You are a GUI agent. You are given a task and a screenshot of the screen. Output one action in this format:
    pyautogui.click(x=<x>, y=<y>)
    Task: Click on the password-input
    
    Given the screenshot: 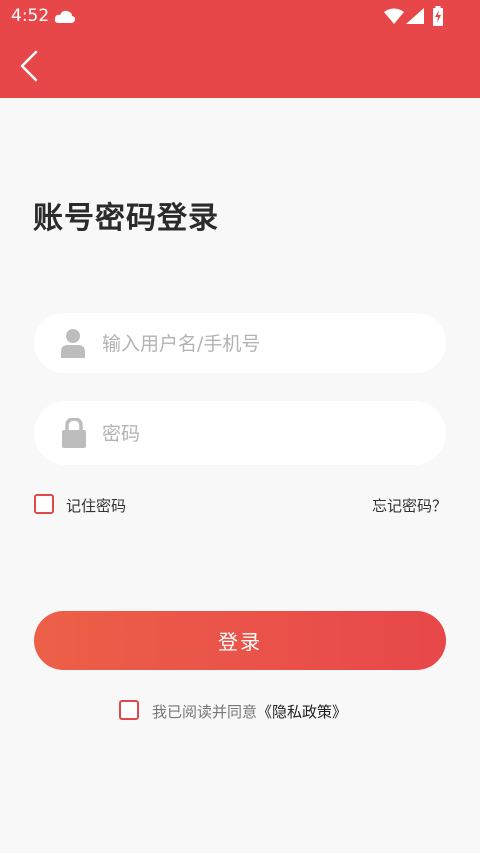 What is the action you would take?
    pyautogui.click(x=262, y=434)
    